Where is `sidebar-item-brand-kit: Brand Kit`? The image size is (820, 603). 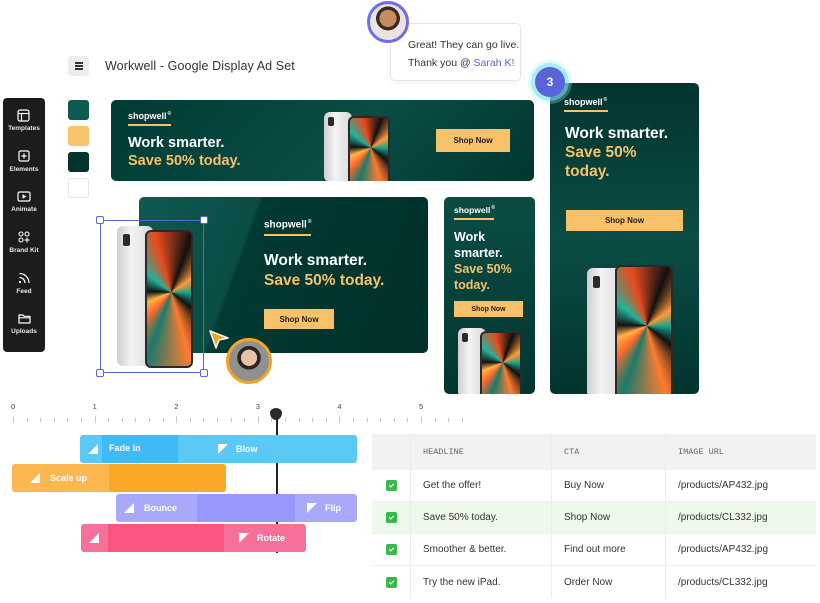 sidebar-item-brand-kit: Brand Kit is located at coordinates (24, 250).